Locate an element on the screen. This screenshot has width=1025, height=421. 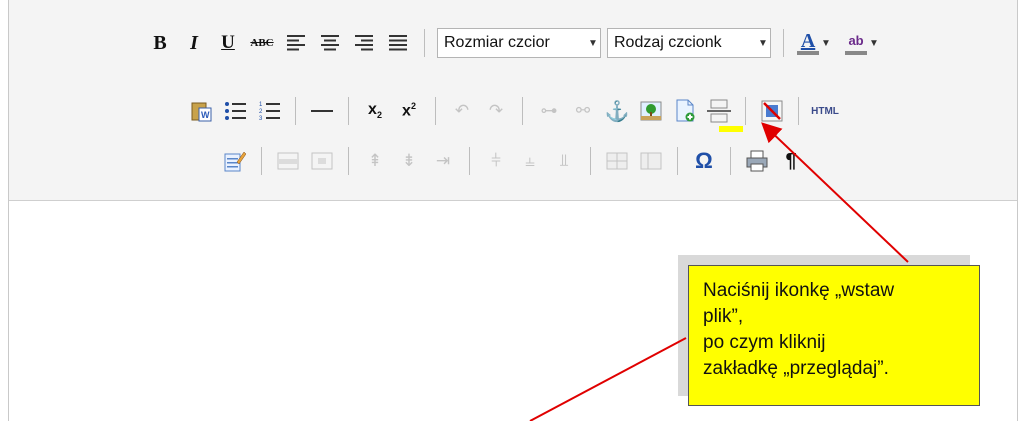
delete-col-icon: ⫫ is located at coordinates (564, 160).